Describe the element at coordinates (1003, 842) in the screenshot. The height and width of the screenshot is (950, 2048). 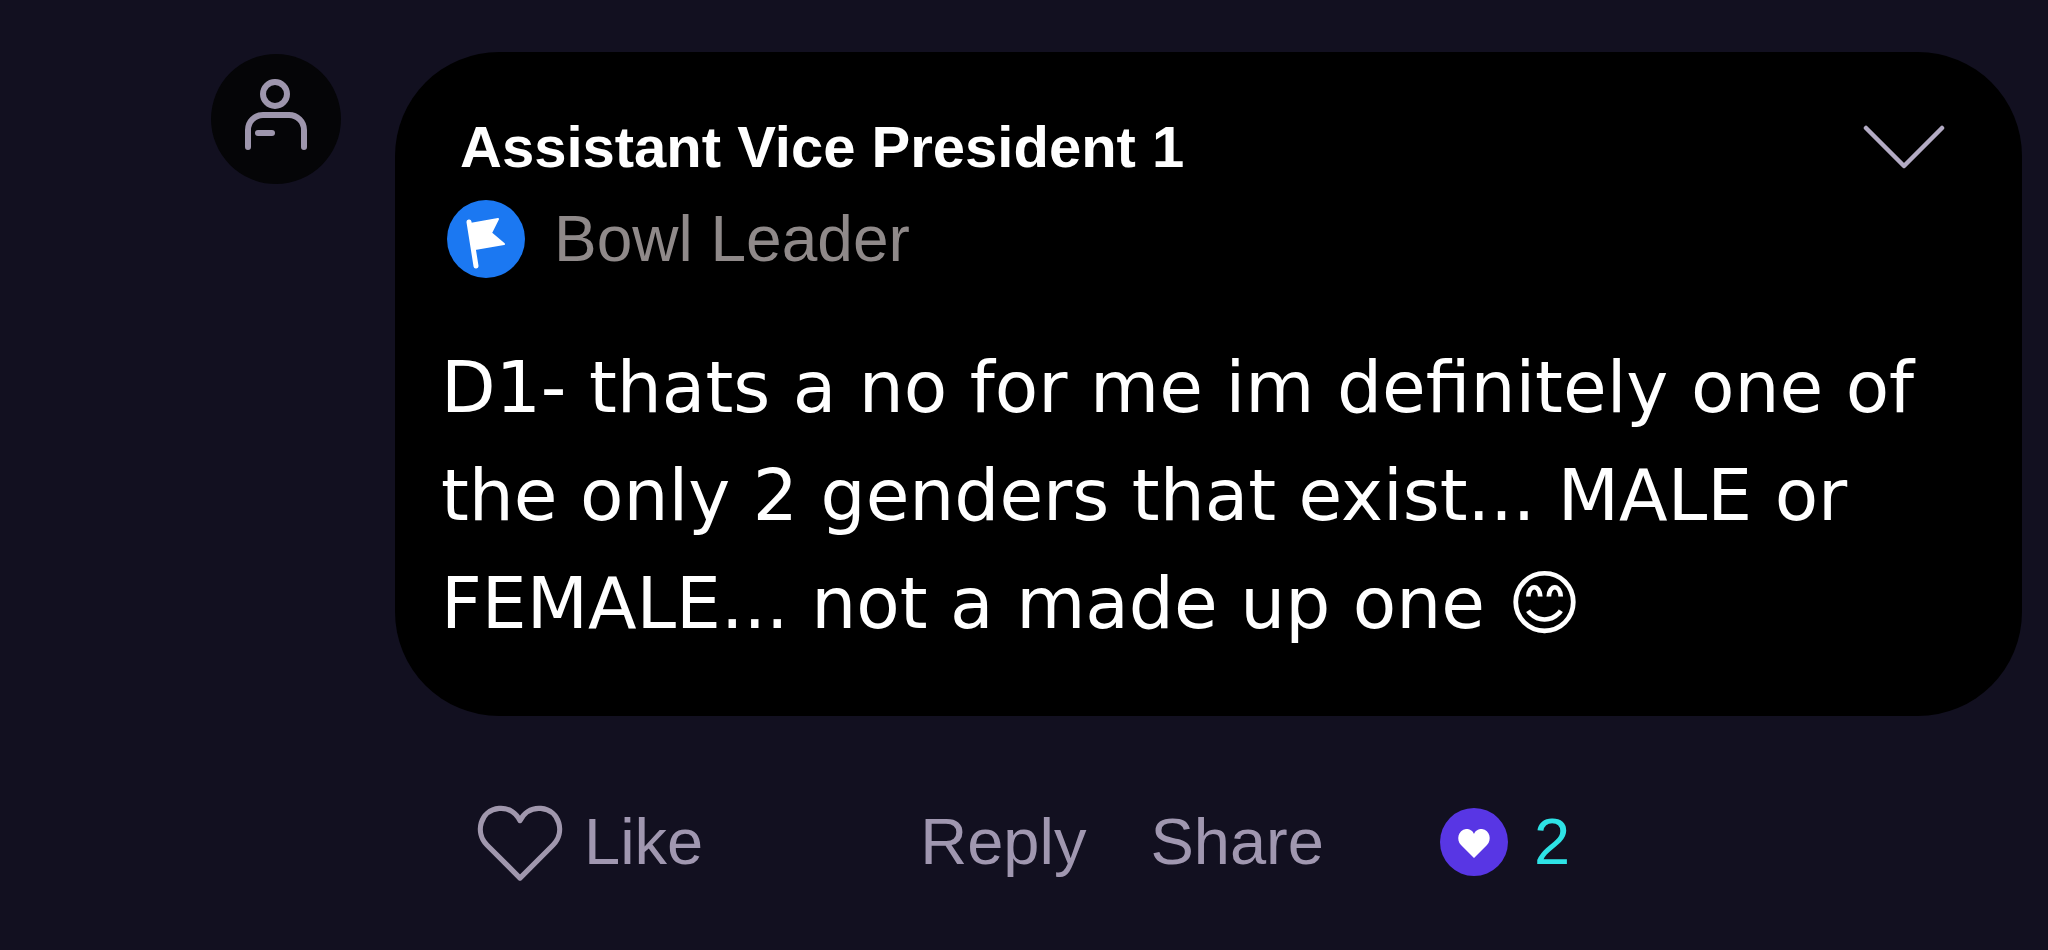
I see `reply-button: Reply` at that location.